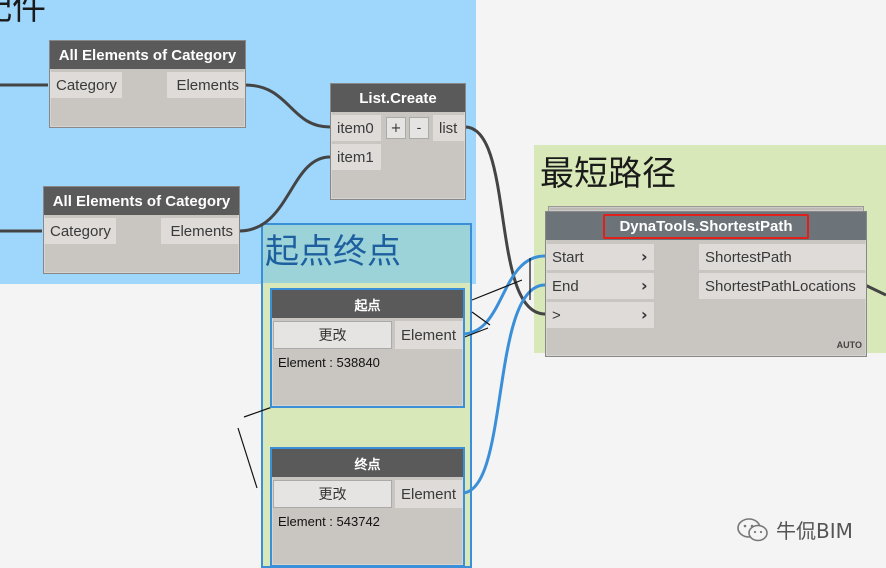  What do you see at coordinates (782, 286) in the screenshot?
I see `output-port-shortest-path-locations: ShortestPathLocations` at bounding box center [782, 286].